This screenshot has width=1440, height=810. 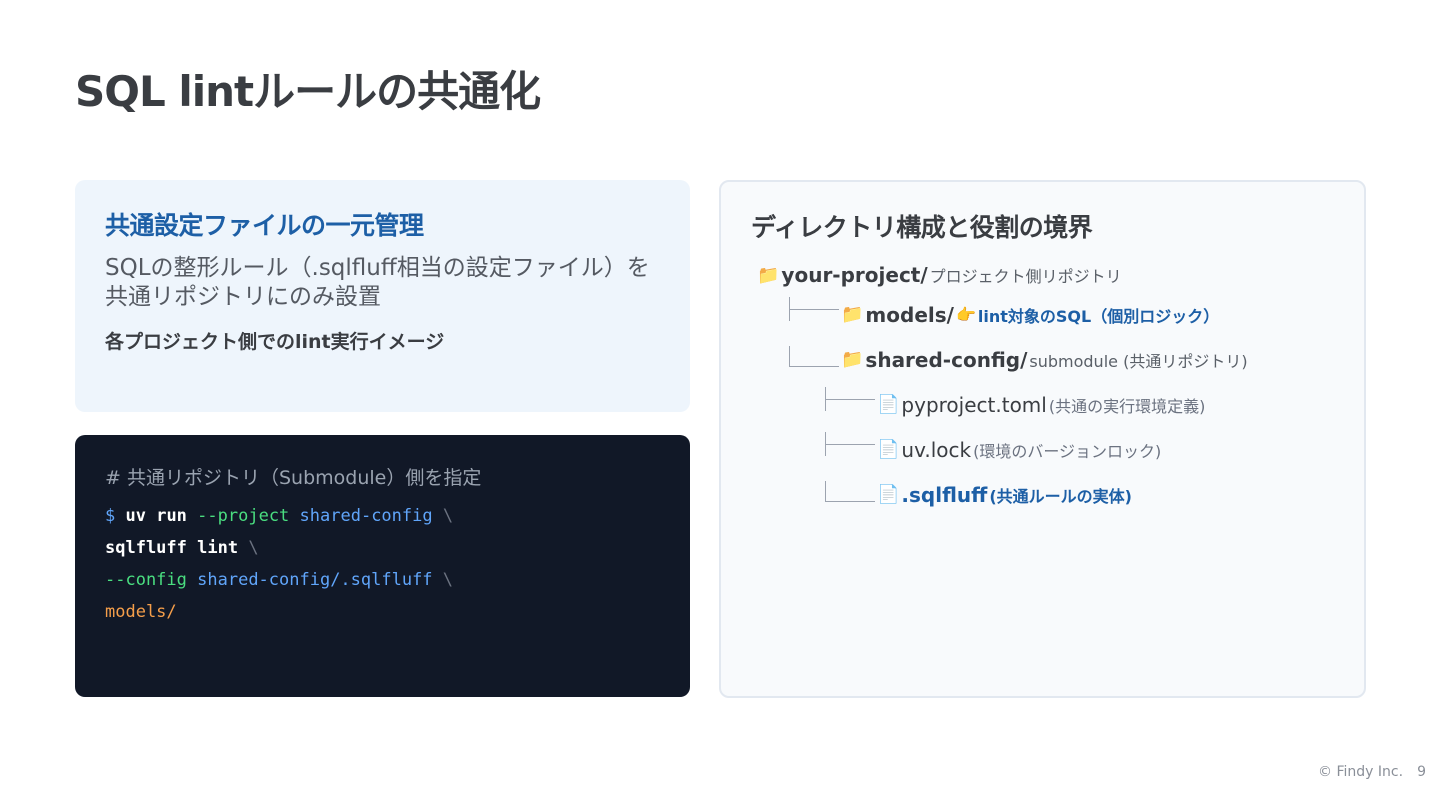 I want to click on tree-row-root: 📁 your-project/ プロジェクト側リポジトリ, so click(x=1045, y=275).